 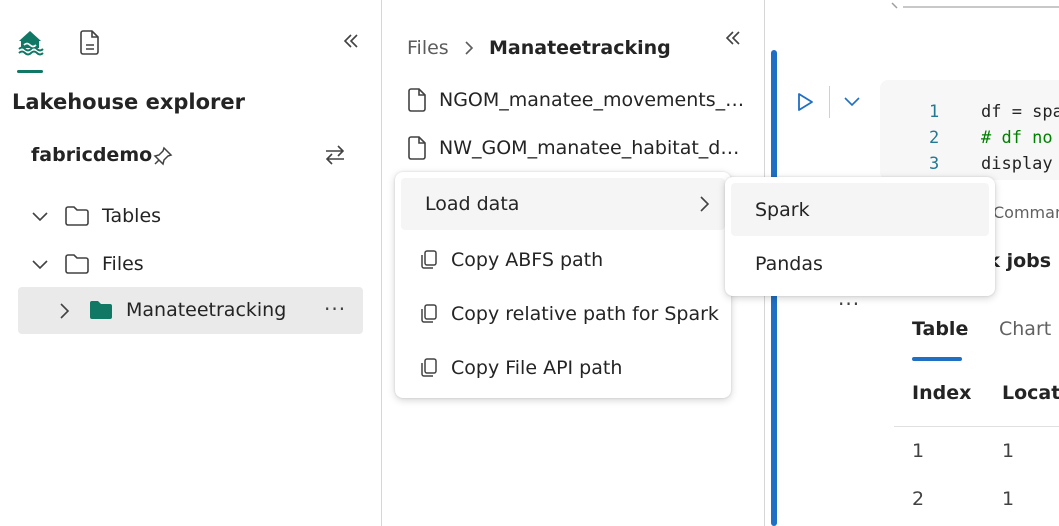 I want to click on tree-item-label: Manateetracking, so click(x=206, y=310).